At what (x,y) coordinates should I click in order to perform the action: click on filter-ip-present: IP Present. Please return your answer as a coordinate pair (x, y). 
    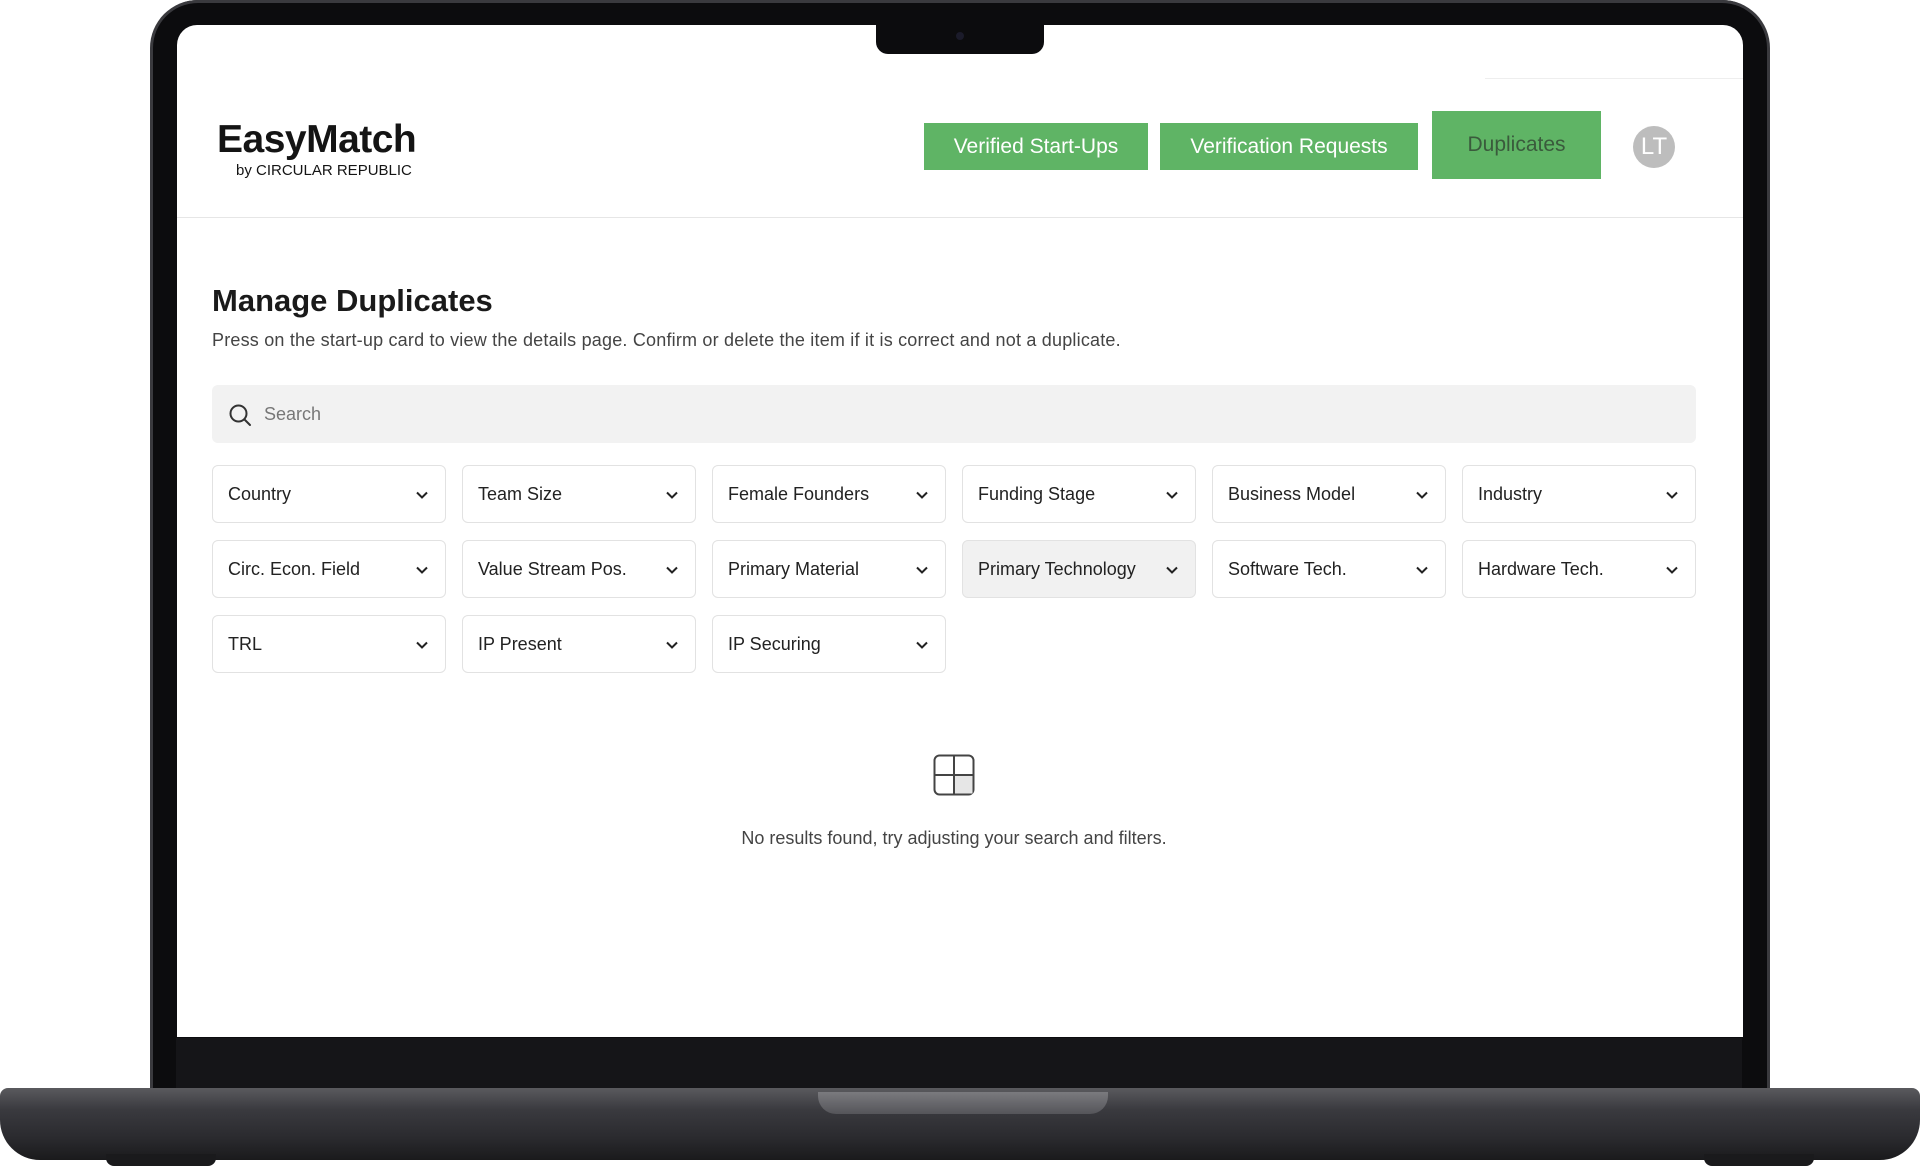
    Looking at the image, I should click on (579, 644).